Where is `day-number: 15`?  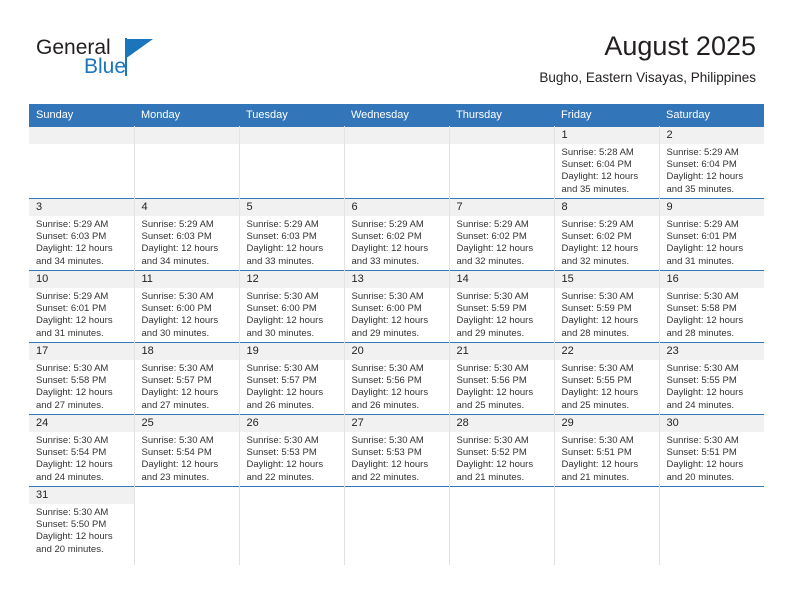
day-number: 15 is located at coordinates (606, 279).